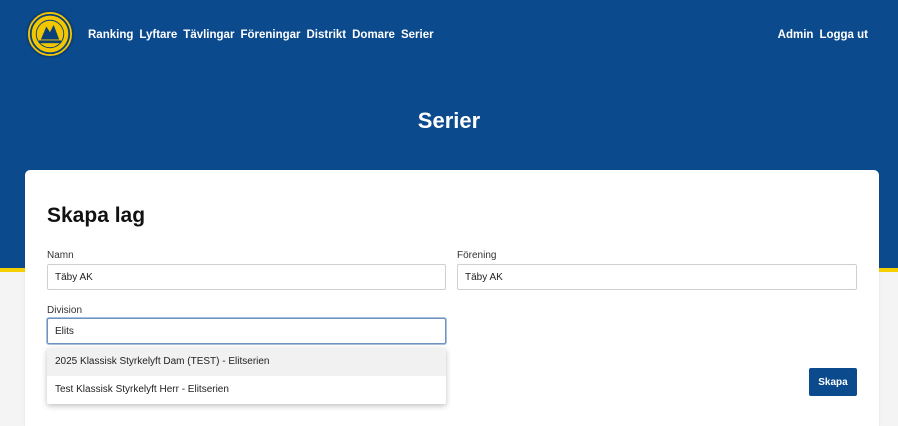  Describe the element at coordinates (327, 35) in the screenshot. I see `nav-link-distrikt: Distrikt` at that location.